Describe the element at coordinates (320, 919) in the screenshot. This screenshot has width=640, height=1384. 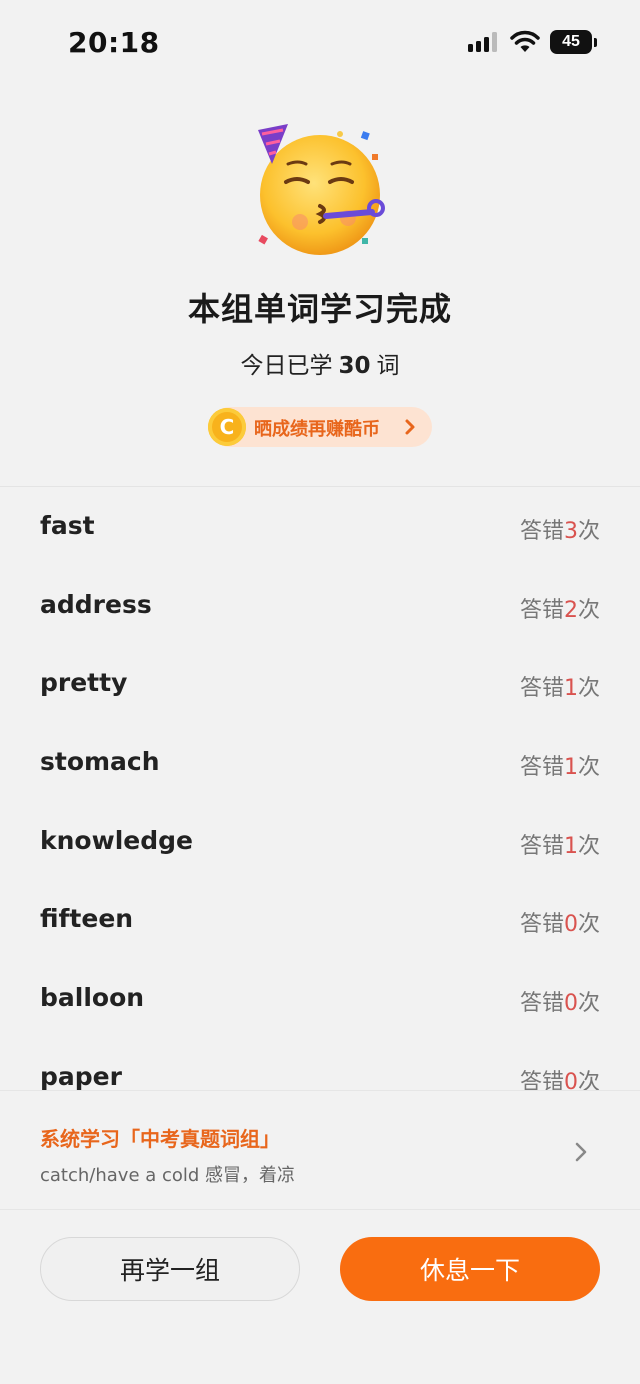
I see `word-row: fifteen 答错0次` at that location.